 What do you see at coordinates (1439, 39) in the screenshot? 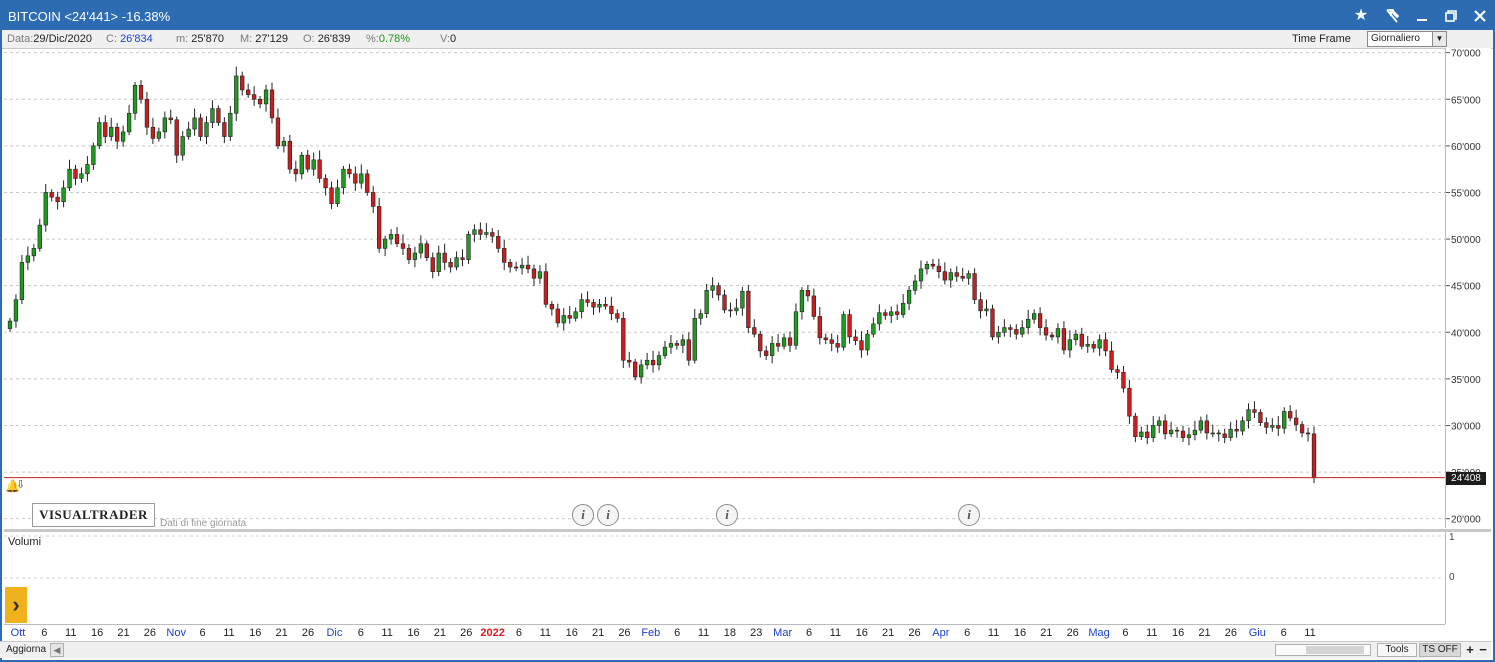
I see `dropdown-arrow-icon: ▼` at bounding box center [1439, 39].